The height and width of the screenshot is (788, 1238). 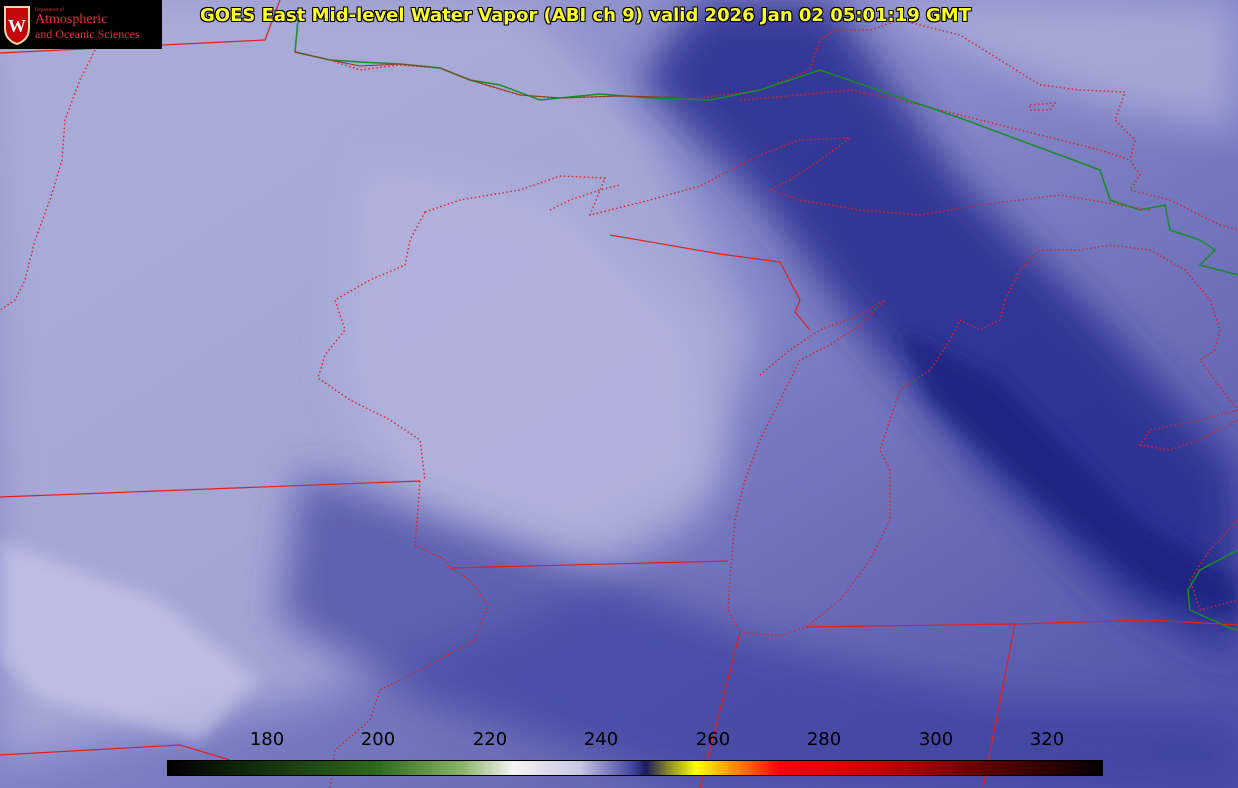 What do you see at coordinates (490, 739) in the screenshot?
I see `colorbar-tick-label: 220` at bounding box center [490, 739].